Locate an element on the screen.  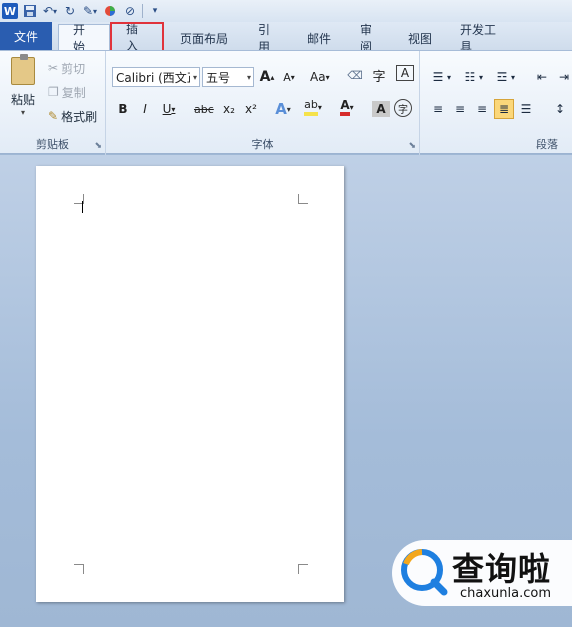
strikethrough-label: abc is located at coordinates (204, 109).